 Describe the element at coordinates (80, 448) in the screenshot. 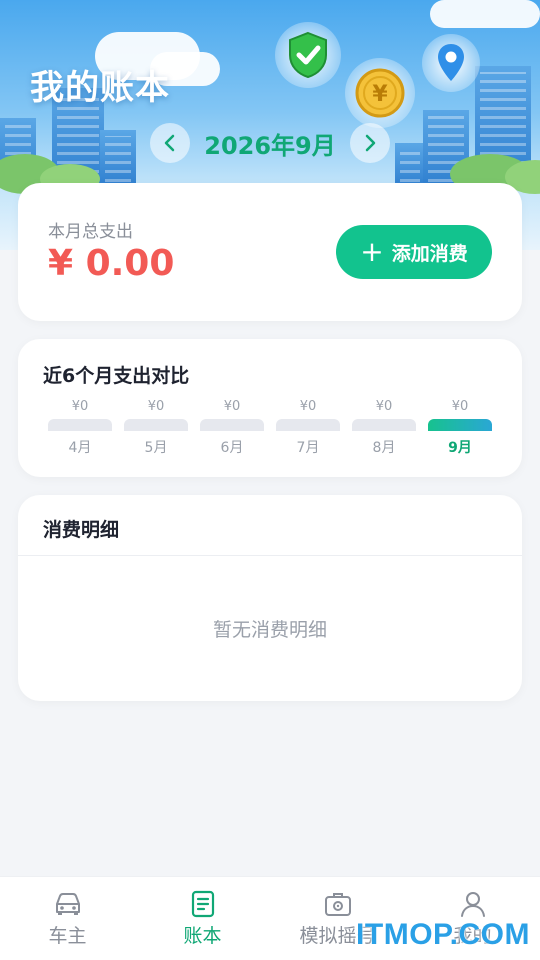

I see `month-bar-label: 4月` at that location.